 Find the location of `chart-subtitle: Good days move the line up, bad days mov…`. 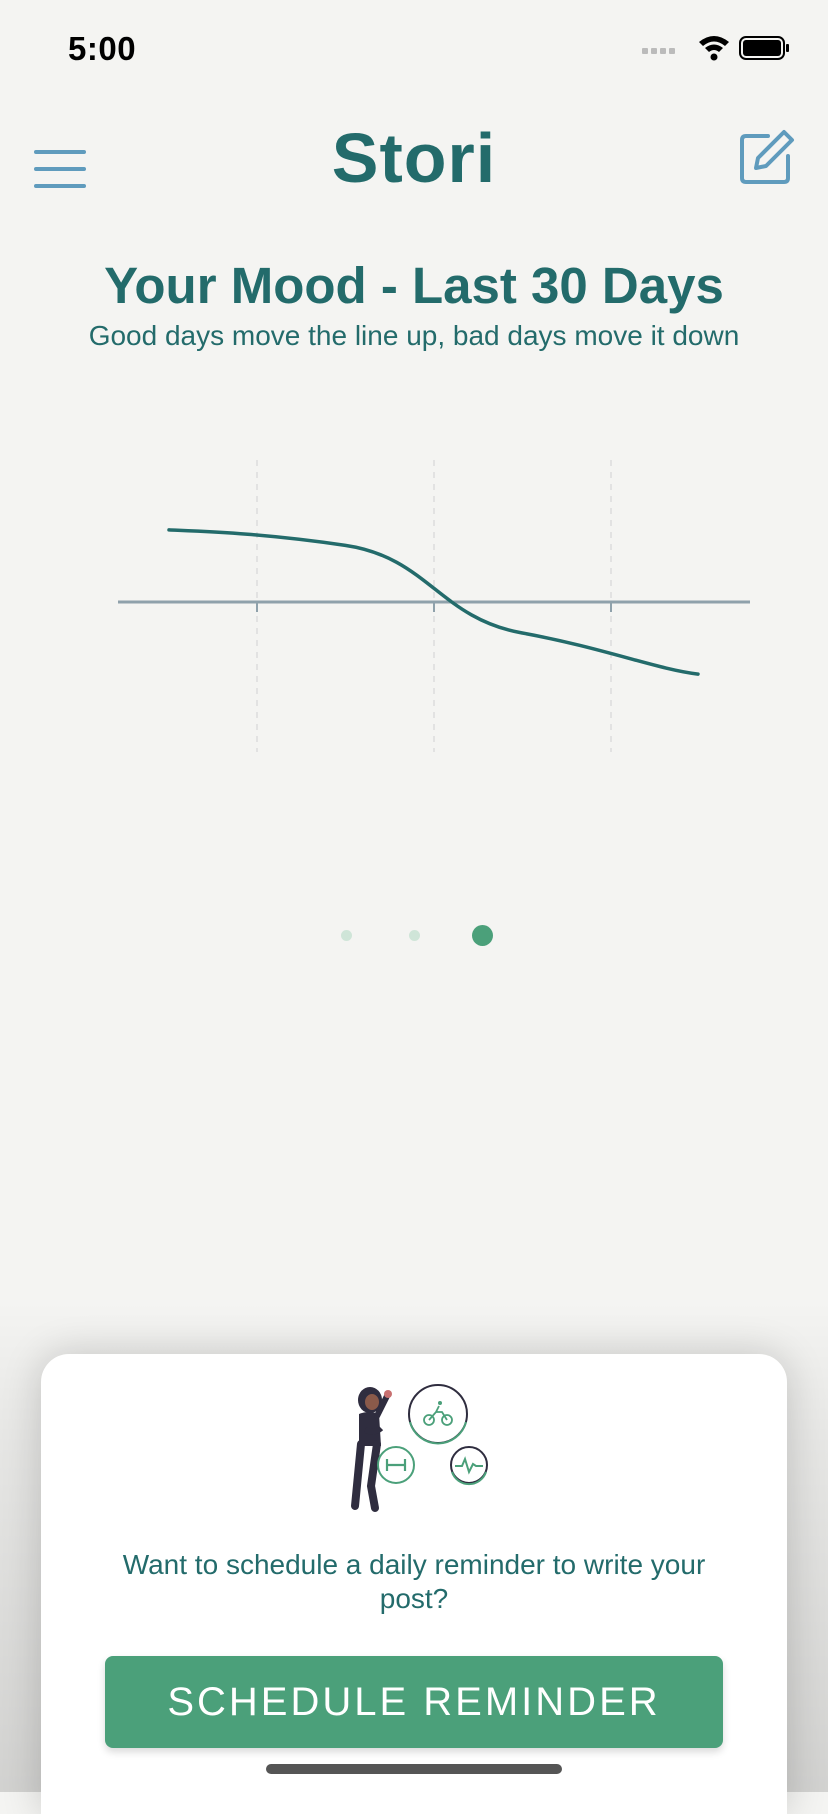

chart-subtitle: Good days move the line up, bad days mov… is located at coordinates (414, 336).